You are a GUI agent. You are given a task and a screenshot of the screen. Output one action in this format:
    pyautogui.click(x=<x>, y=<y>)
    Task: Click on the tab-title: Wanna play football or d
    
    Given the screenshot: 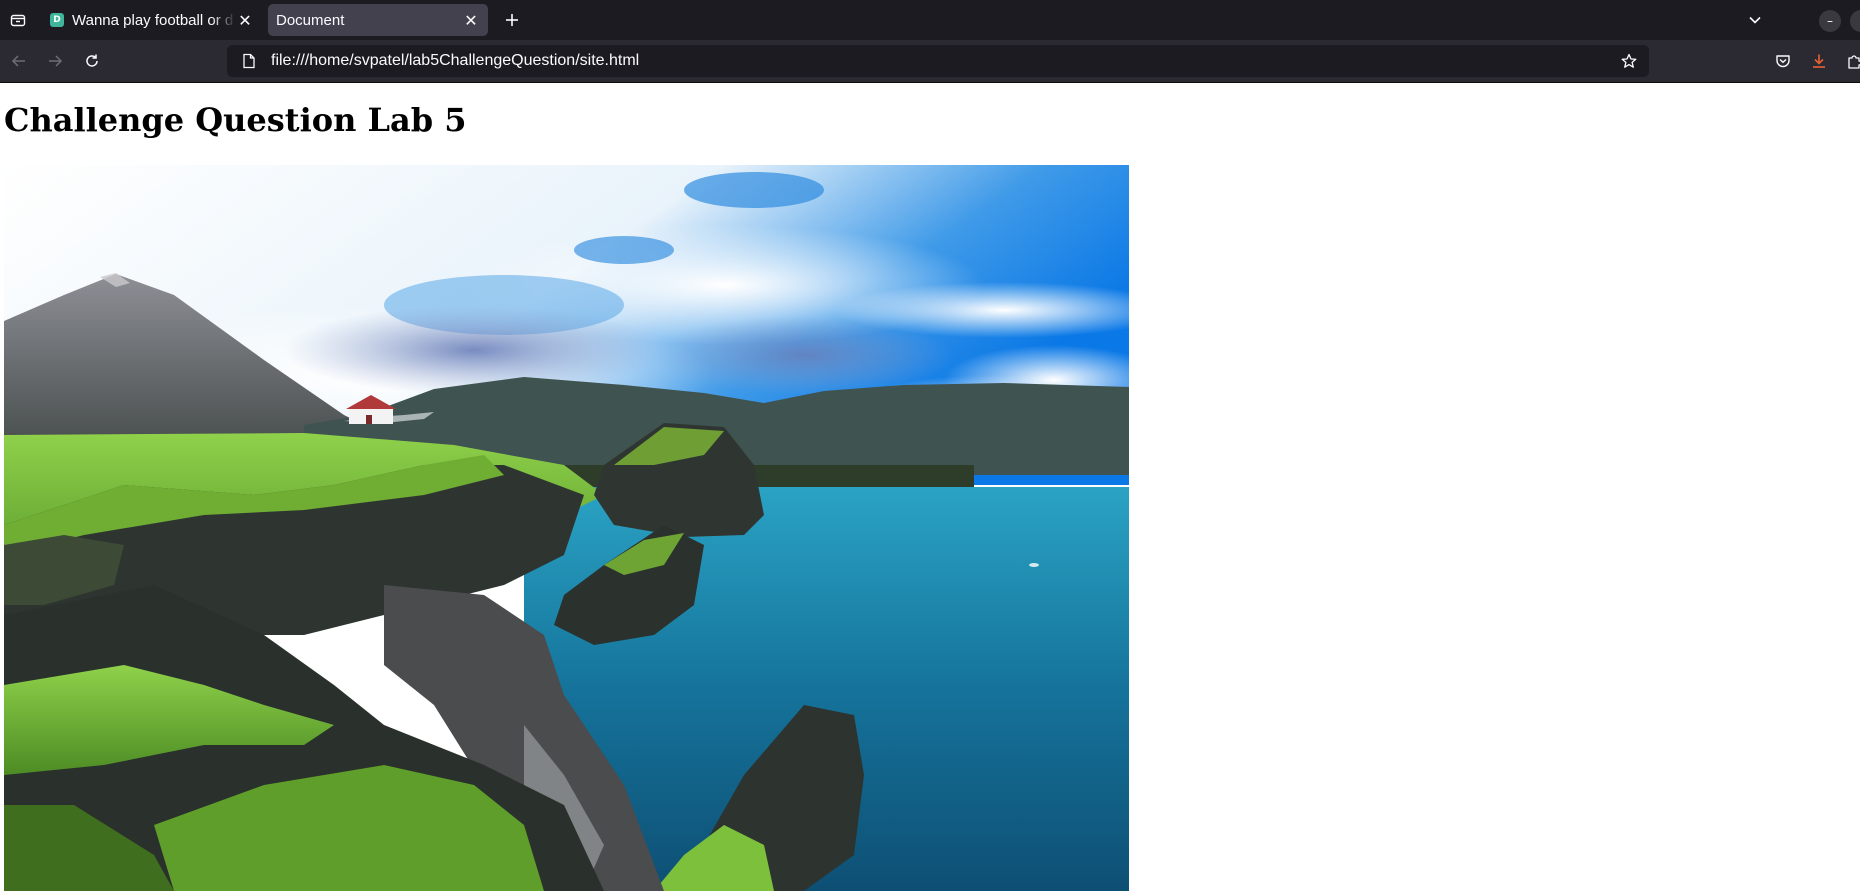 What is the action you would take?
    pyautogui.click(x=153, y=20)
    